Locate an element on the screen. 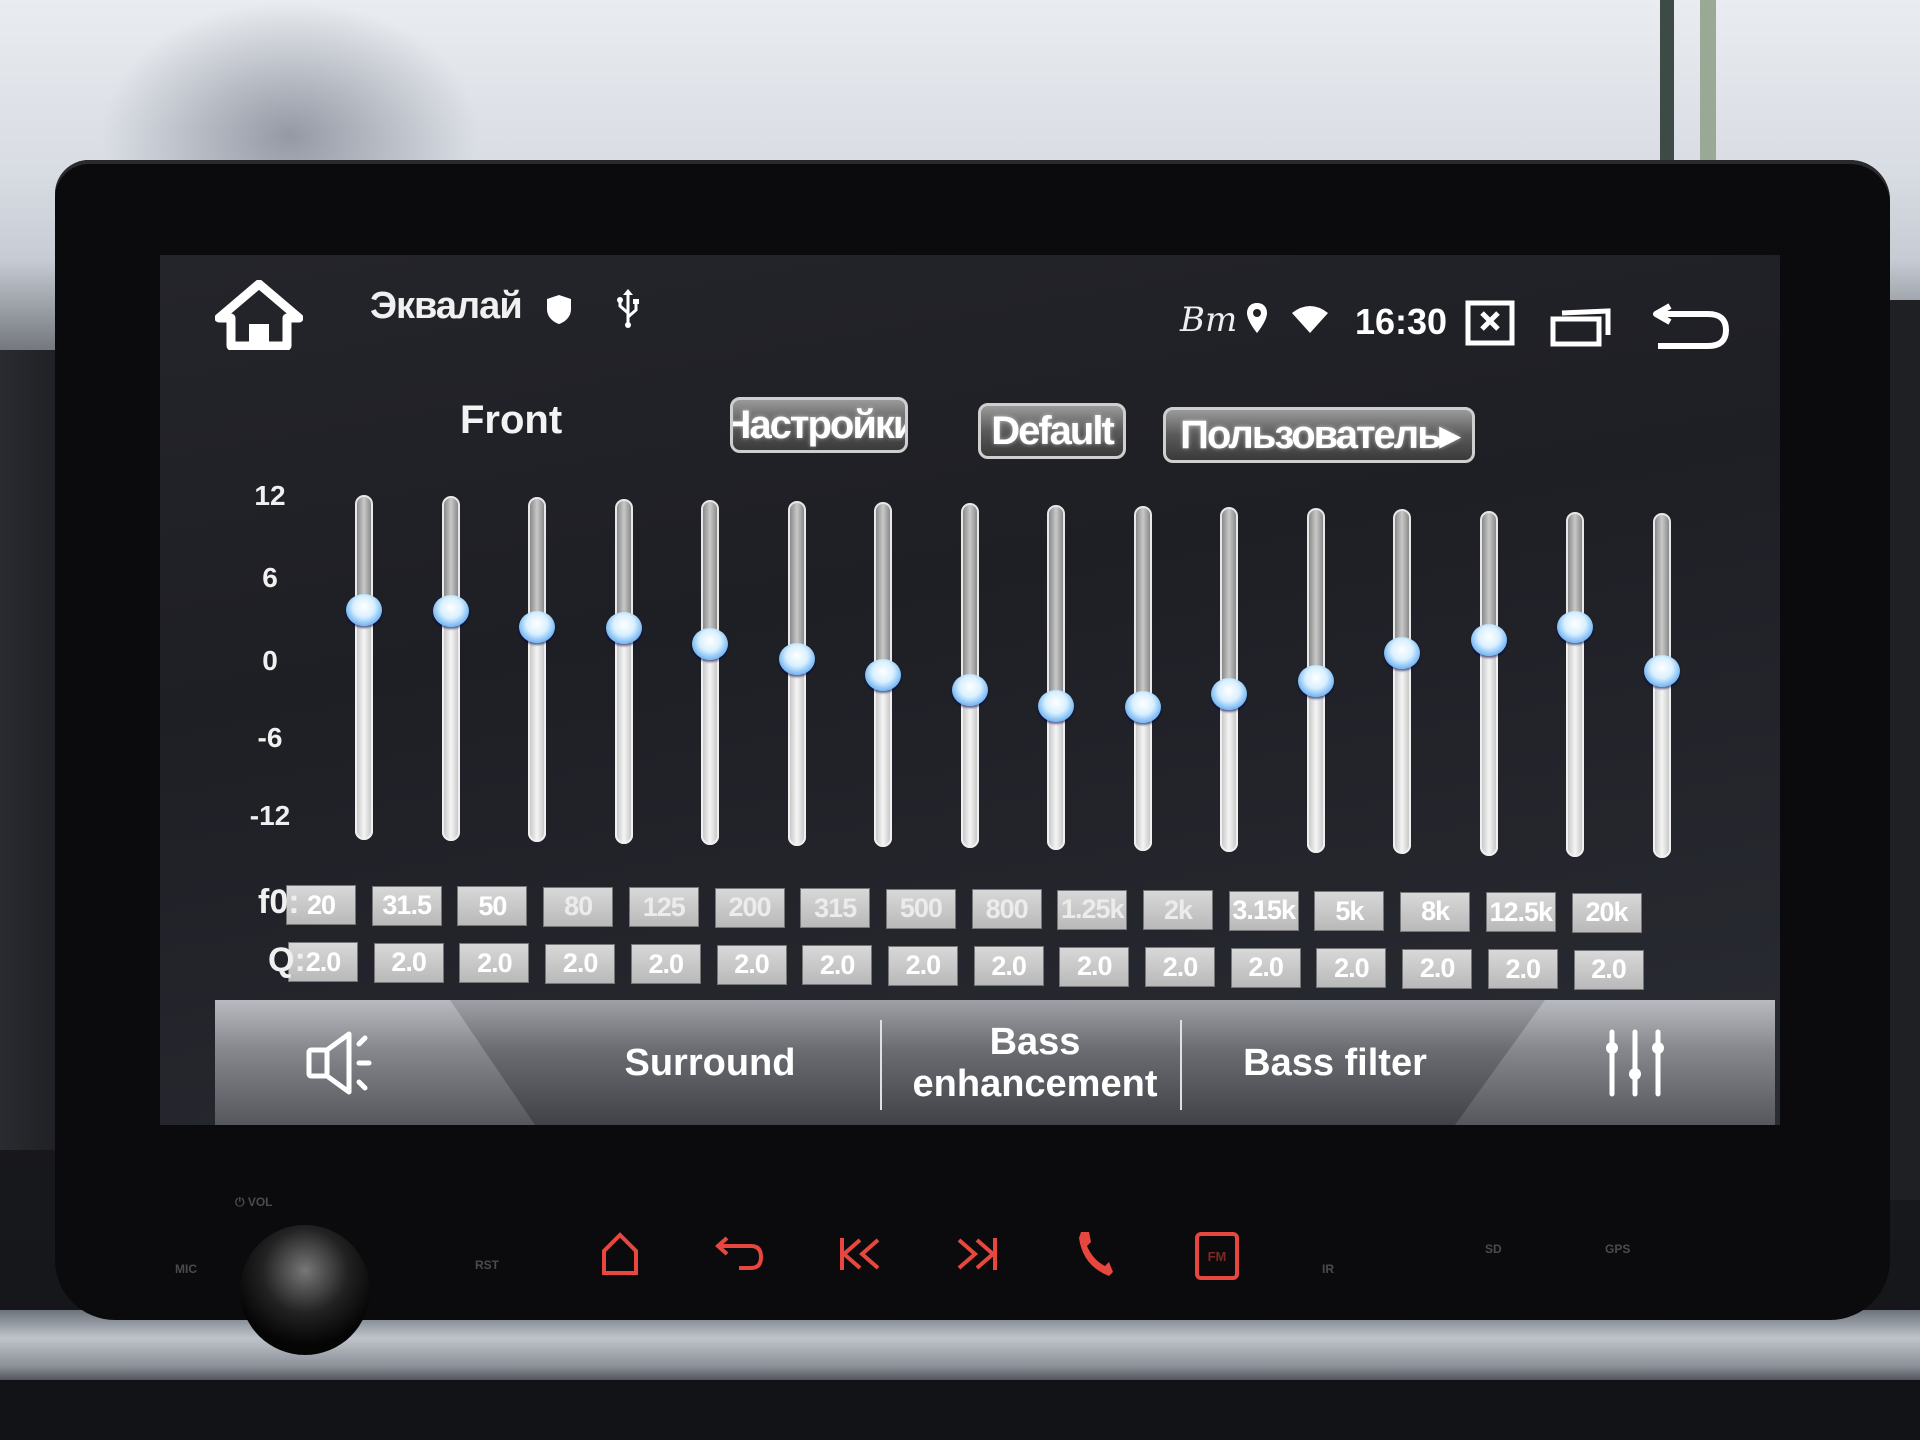  reset-label: RST is located at coordinates (487, 1265).